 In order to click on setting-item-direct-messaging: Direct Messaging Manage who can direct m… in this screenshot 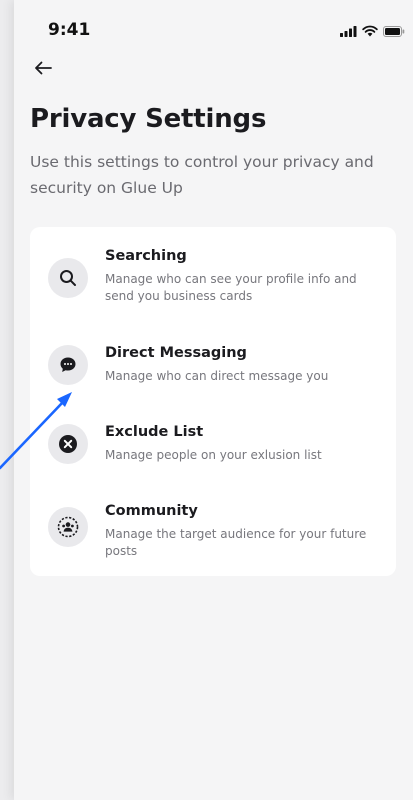, I will do `click(213, 367)`.